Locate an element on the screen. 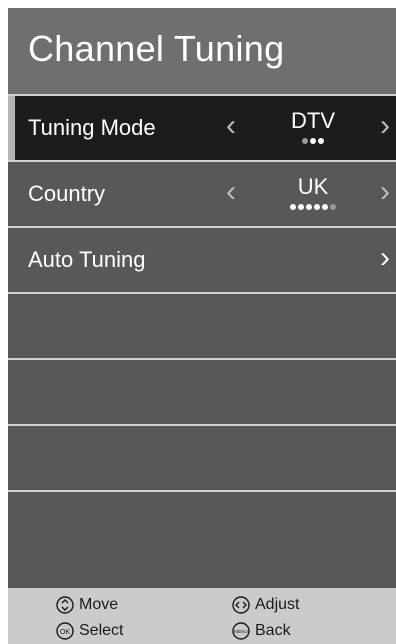 The width and height of the screenshot is (396, 644). adjust-hint: Adjust is located at coordinates (265, 605).